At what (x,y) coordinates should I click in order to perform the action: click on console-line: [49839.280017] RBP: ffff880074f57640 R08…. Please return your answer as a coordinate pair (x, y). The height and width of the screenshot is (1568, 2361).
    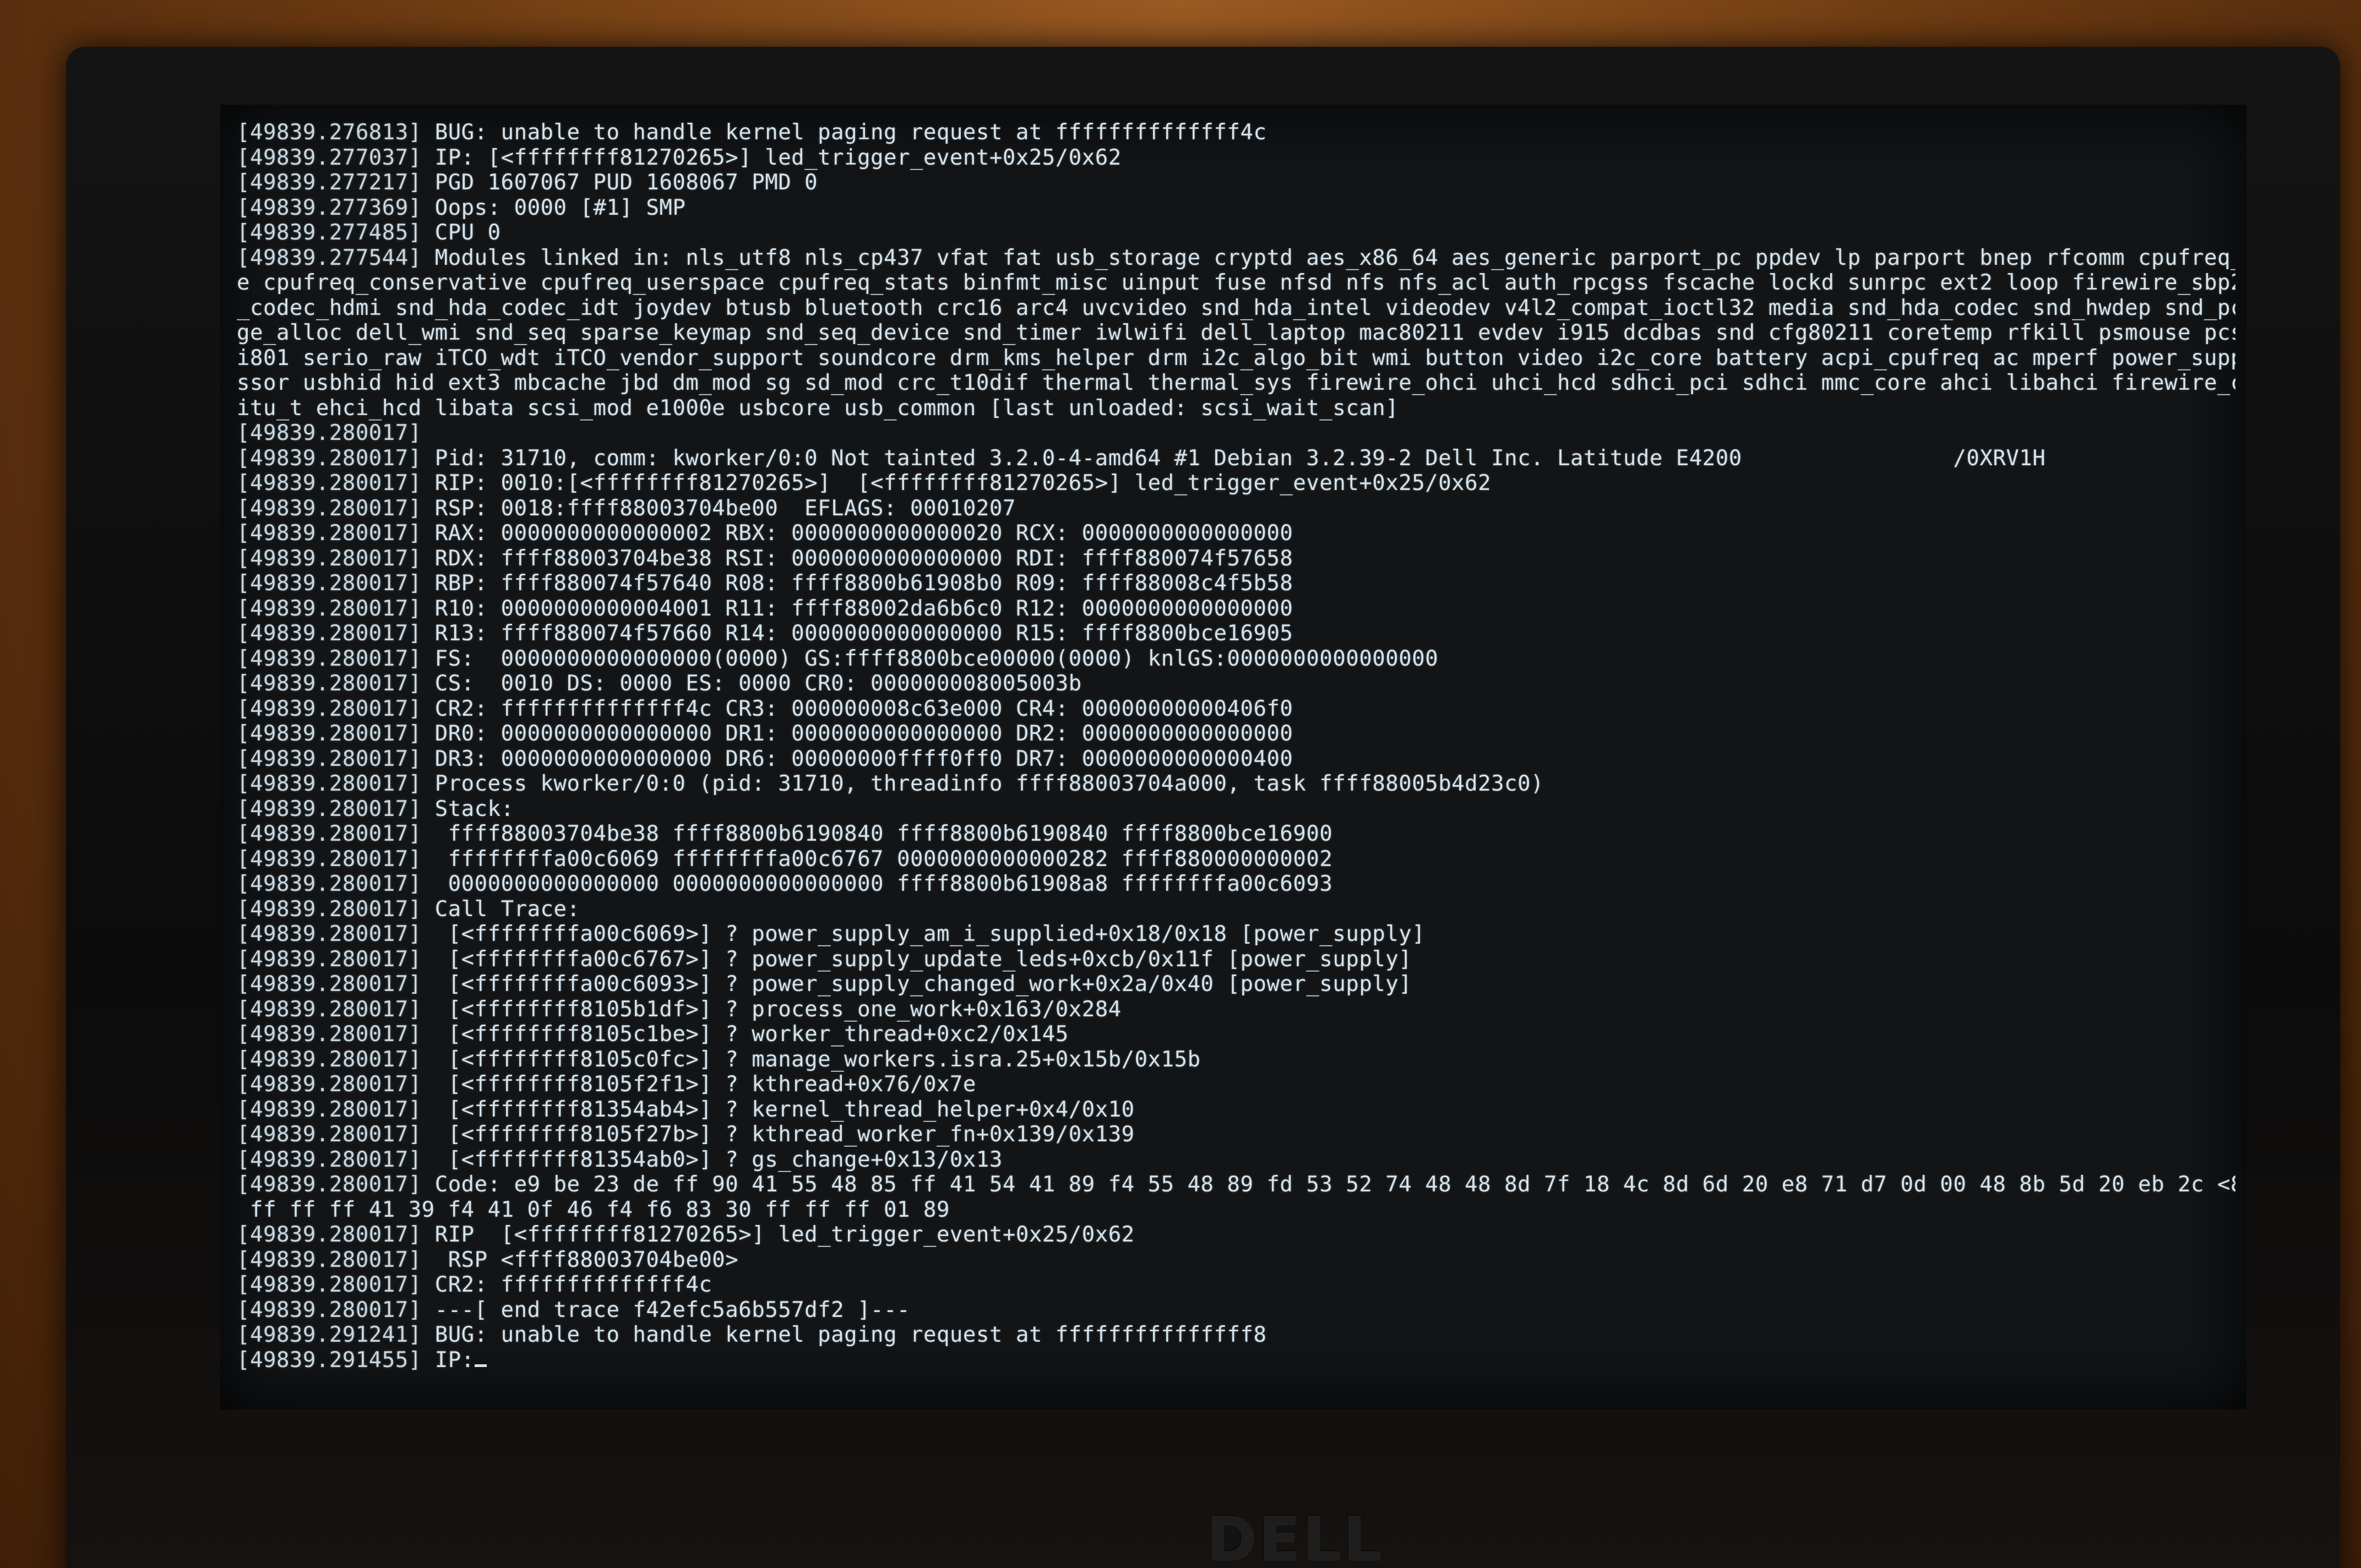
    Looking at the image, I should click on (1236, 583).